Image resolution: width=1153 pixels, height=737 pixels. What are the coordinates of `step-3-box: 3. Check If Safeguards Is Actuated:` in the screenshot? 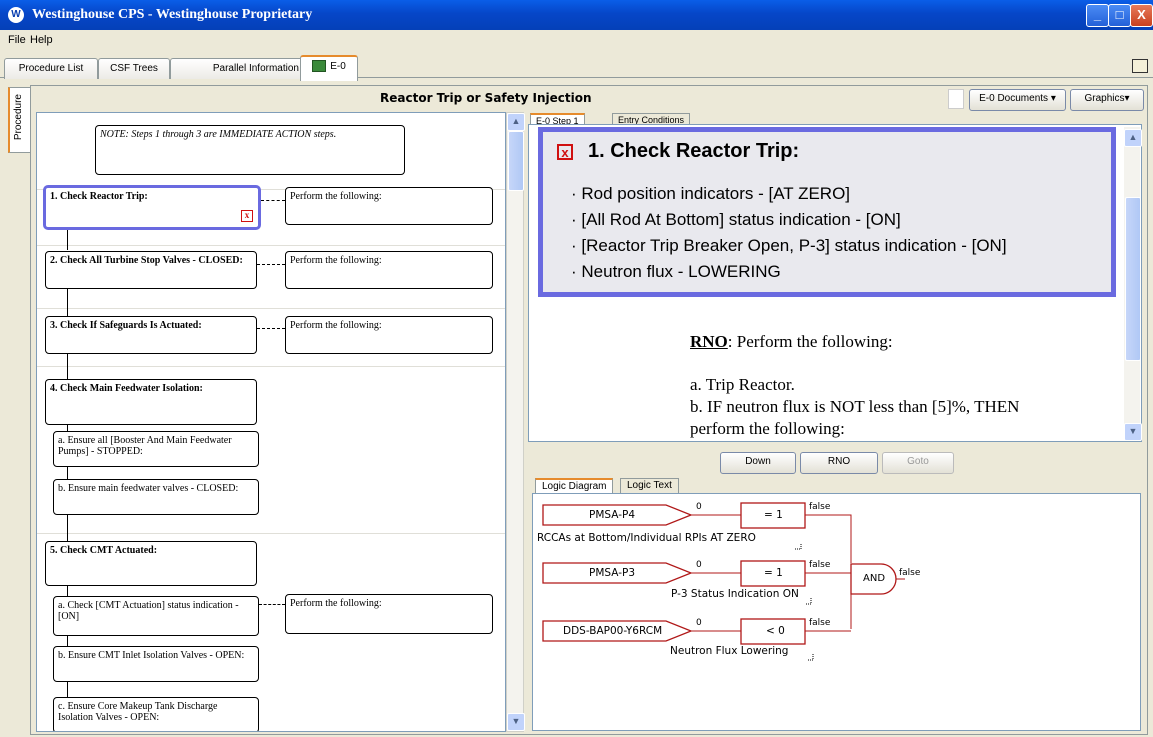 It's located at (151, 335).